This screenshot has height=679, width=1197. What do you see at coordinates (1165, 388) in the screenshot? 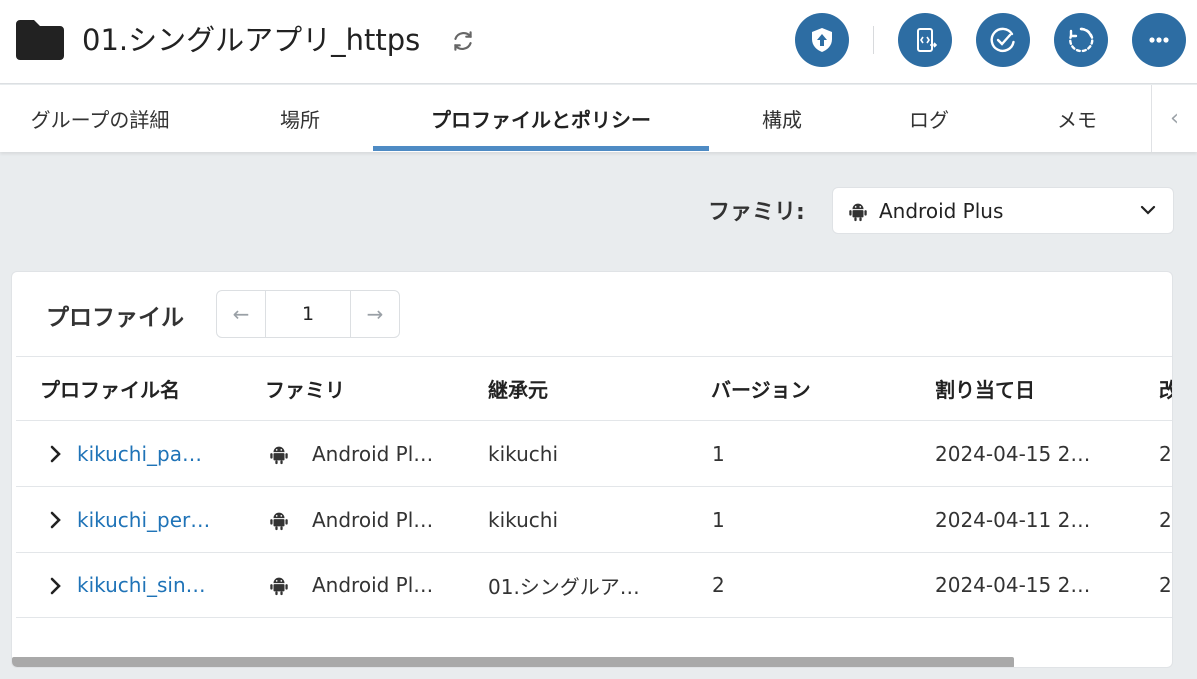
I see `column-header-modified: 改` at bounding box center [1165, 388].